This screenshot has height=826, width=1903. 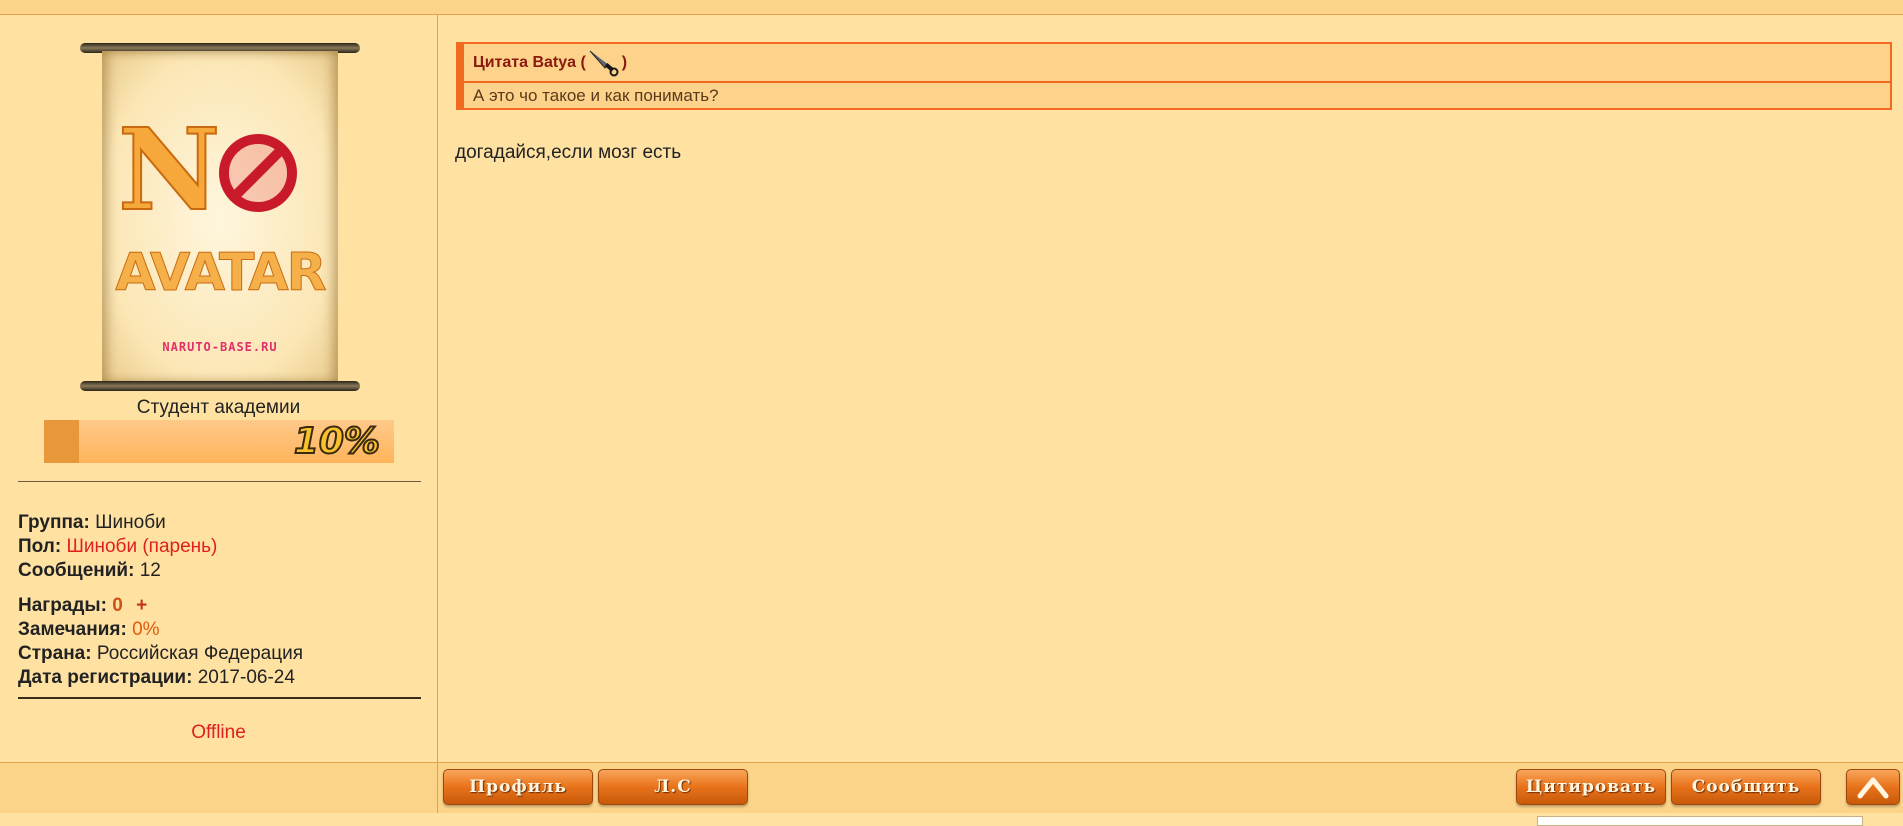 What do you see at coordinates (141, 605) in the screenshot?
I see `add-award-button: +` at bounding box center [141, 605].